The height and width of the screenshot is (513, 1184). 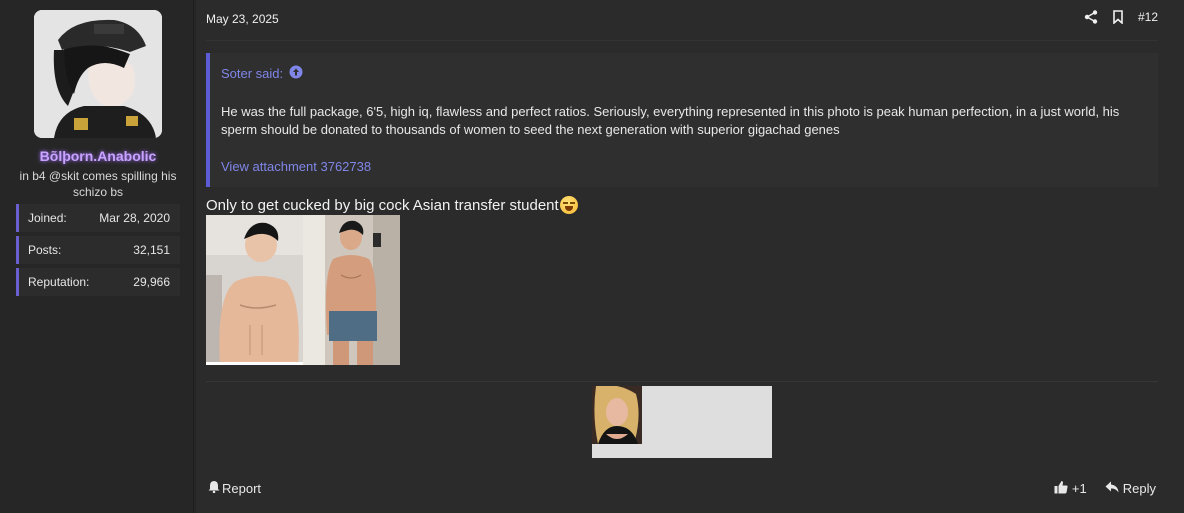 I want to click on loudly-crying-face-icon, so click(x=568, y=205).